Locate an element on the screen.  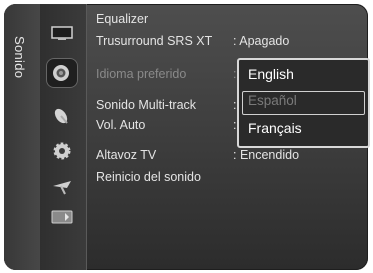
menu-item-equalizer: Equalizer is located at coordinates (122, 19).